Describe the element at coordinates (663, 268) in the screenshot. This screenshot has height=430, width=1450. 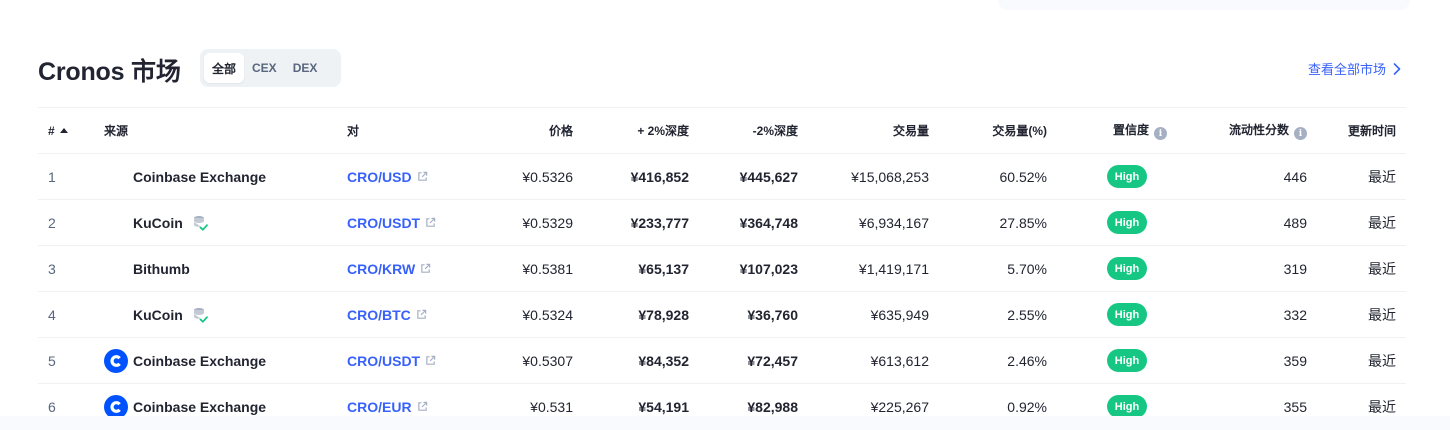
I see `depth-plus-cell: ¥65,137` at that location.